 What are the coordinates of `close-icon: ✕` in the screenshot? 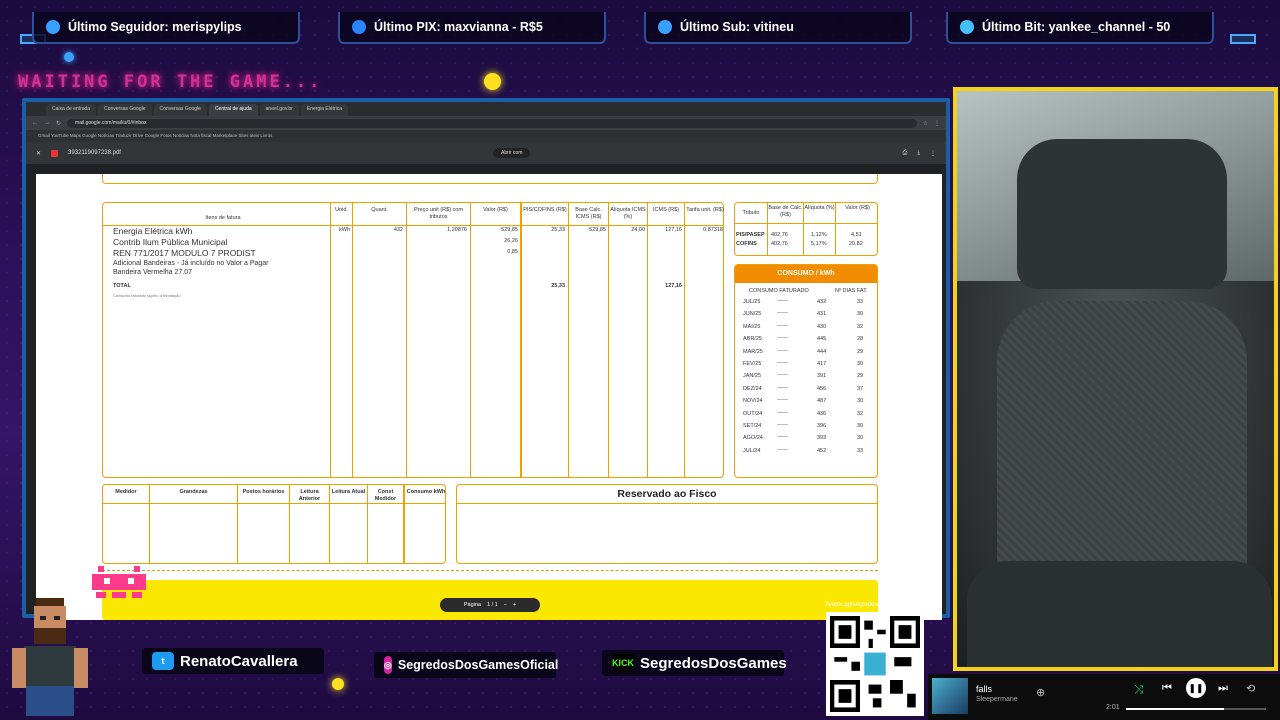 It's located at (38, 153).